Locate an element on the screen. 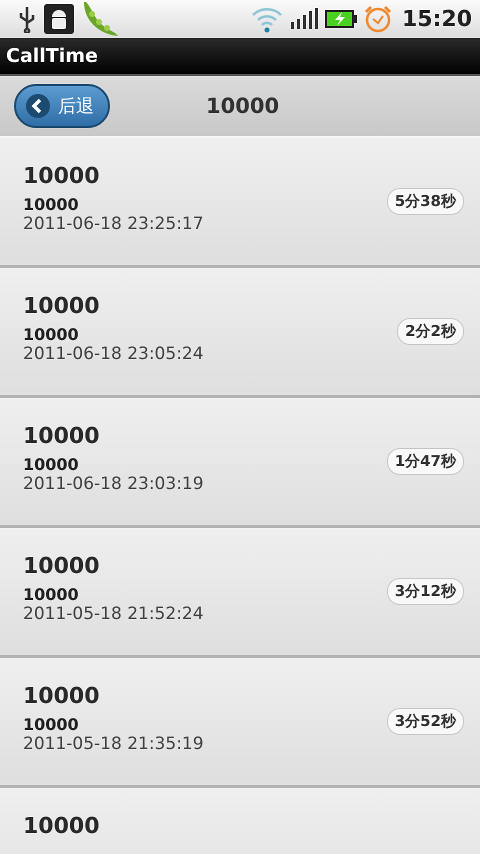 The width and height of the screenshot is (480, 854). wifi-icon is located at coordinates (267, 19).